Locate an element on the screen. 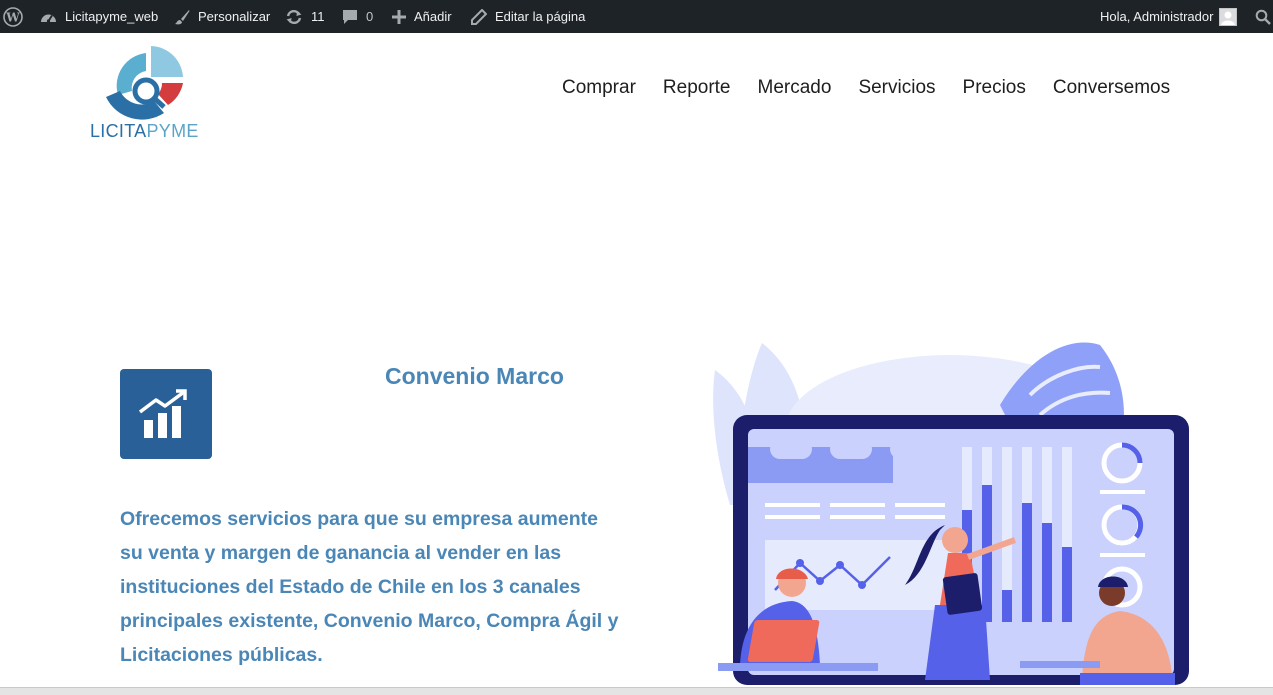 This screenshot has width=1273, height=695. service-title: Convenio Marco is located at coordinates (474, 376).